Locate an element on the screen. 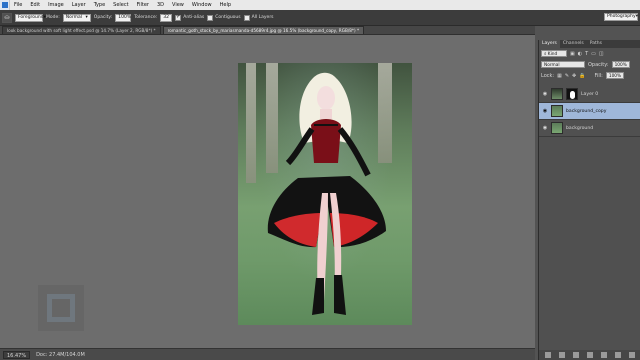  lock-image-icon: ✎ is located at coordinates (567, 76).